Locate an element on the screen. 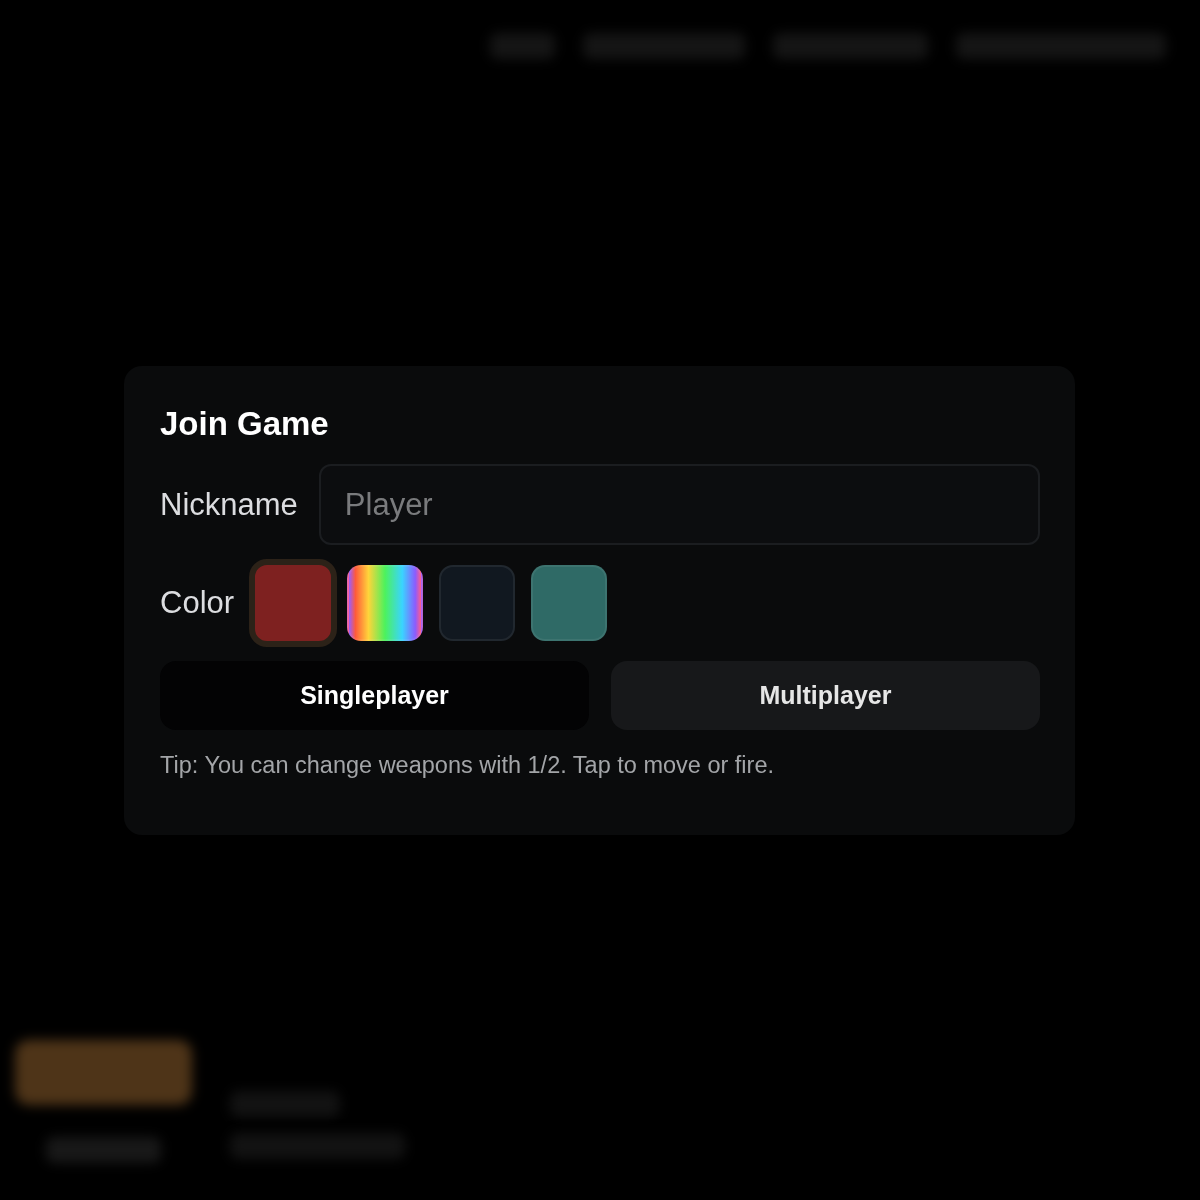 Image resolution: width=1200 pixels, height=1200 pixels. field-label: Nickname is located at coordinates (229, 504).